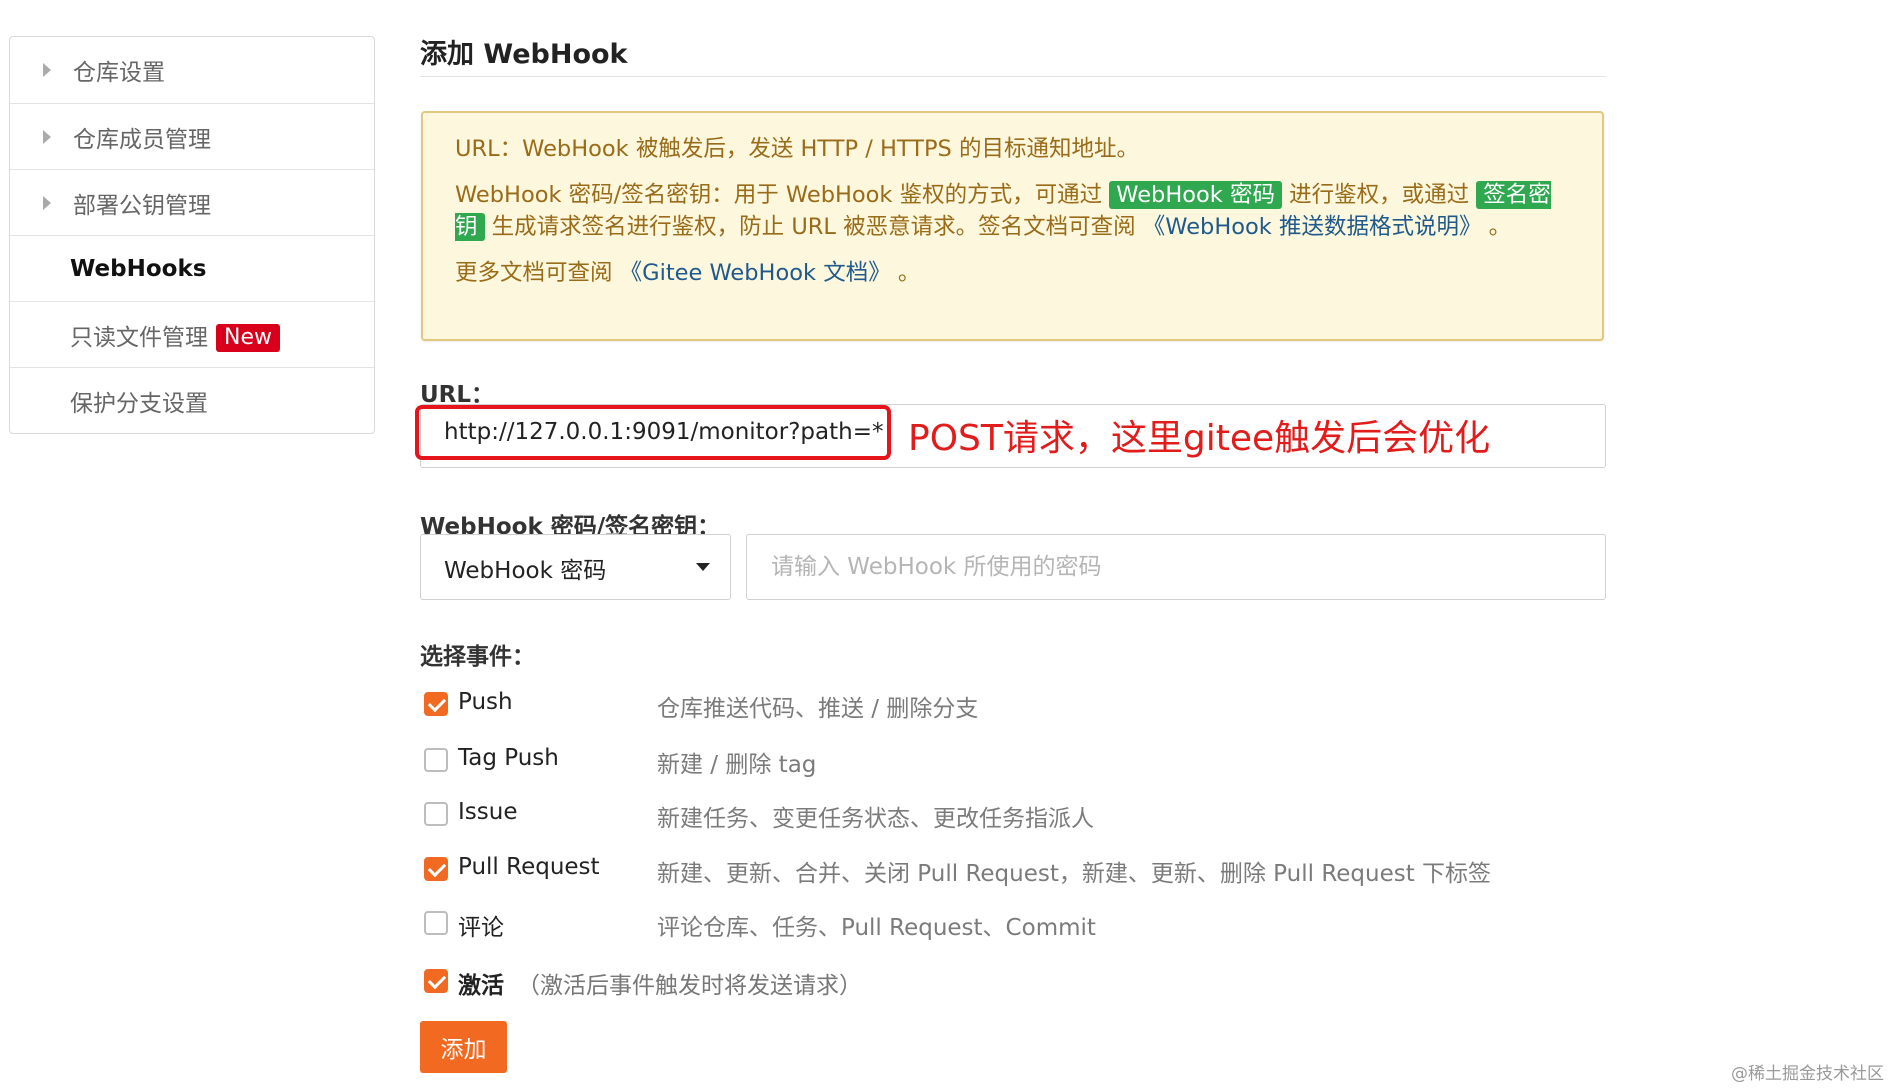 Image resolution: width=1900 pixels, height=1088 pixels. Describe the element at coordinates (818, 709) in the screenshot. I see `event-desc-push: 仓库推送代码、推送 / 删除分支` at that location.